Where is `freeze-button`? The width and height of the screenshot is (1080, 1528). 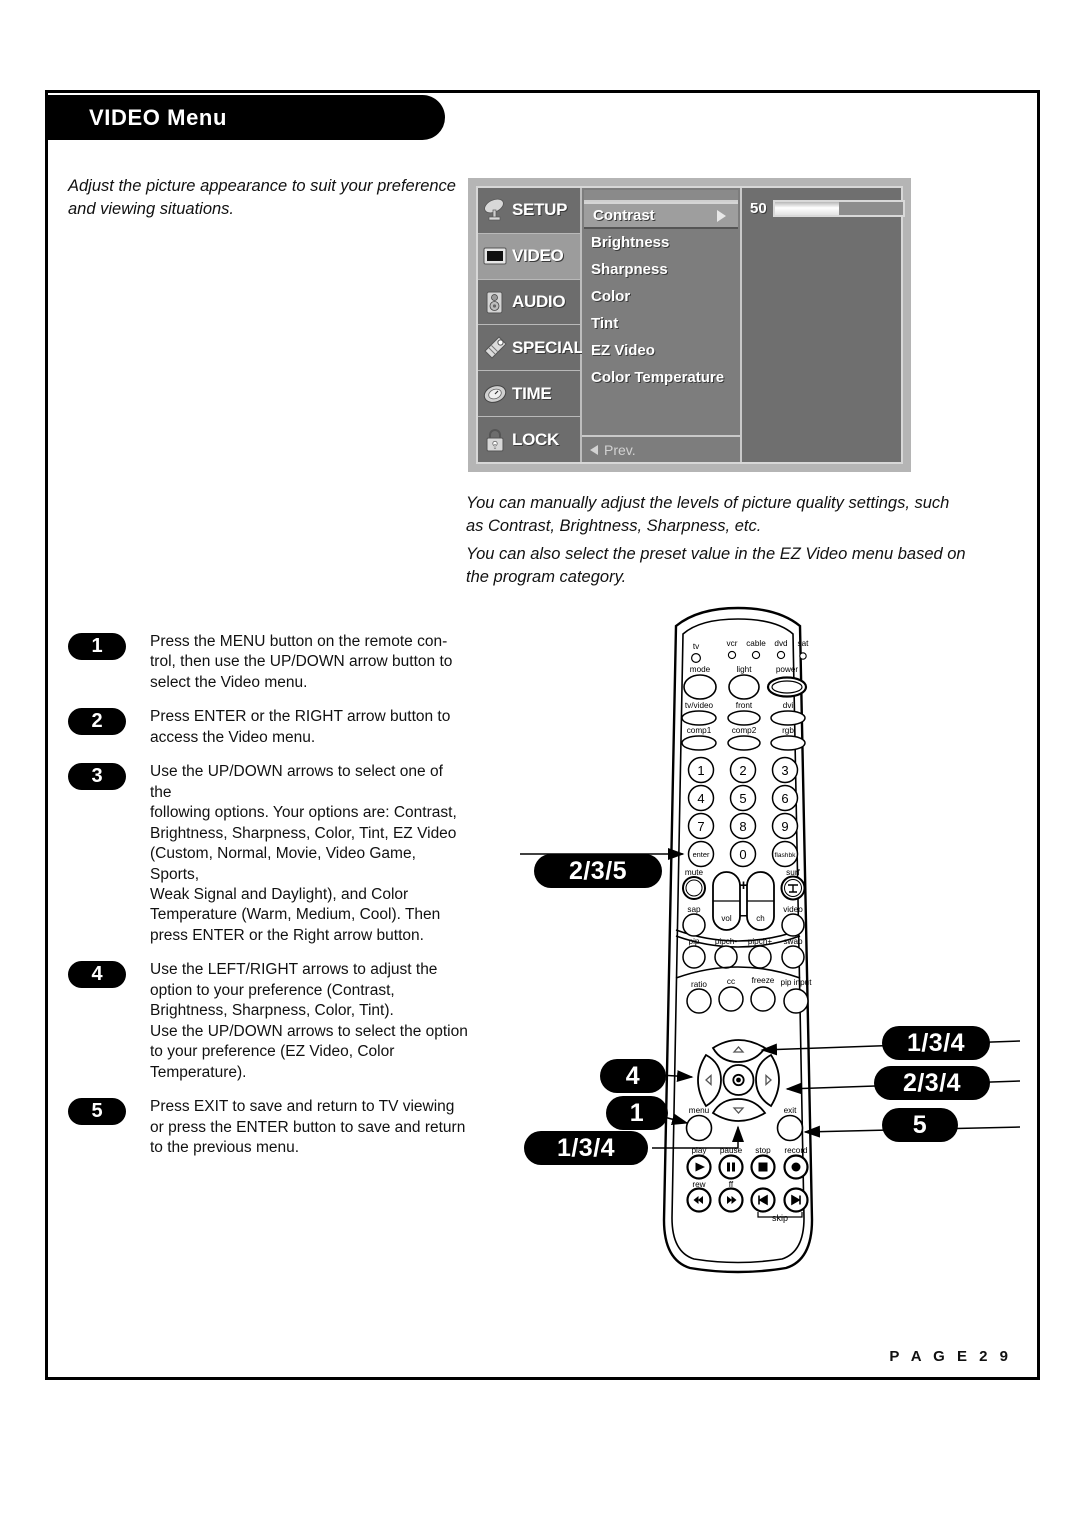 freeze-button is located at coordinates (763, 999).